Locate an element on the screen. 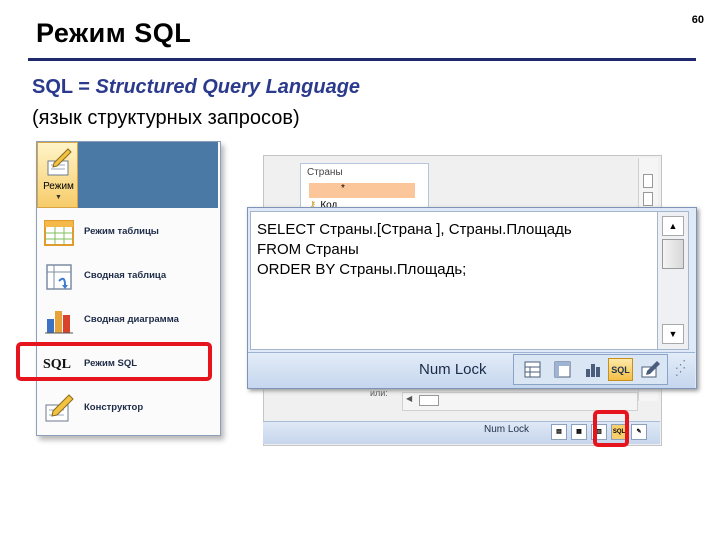  pivot-chart-icon is located at coordinates (59, 322).